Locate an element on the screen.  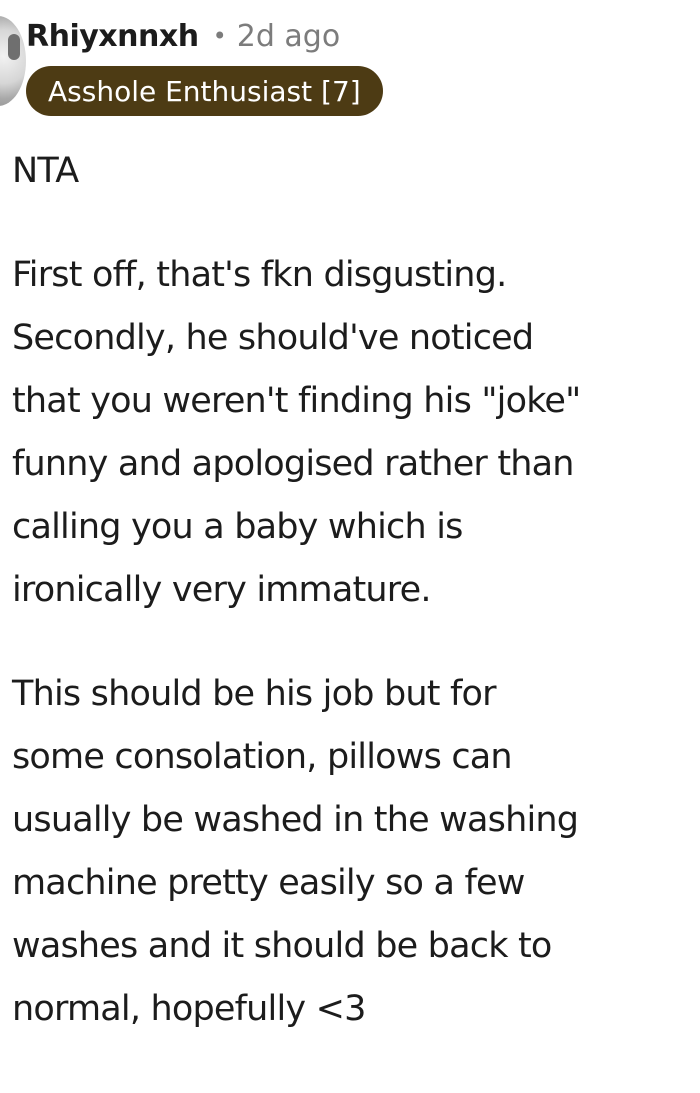
comment-line: some consolation, pillows can is located at coordinates (262, 757).